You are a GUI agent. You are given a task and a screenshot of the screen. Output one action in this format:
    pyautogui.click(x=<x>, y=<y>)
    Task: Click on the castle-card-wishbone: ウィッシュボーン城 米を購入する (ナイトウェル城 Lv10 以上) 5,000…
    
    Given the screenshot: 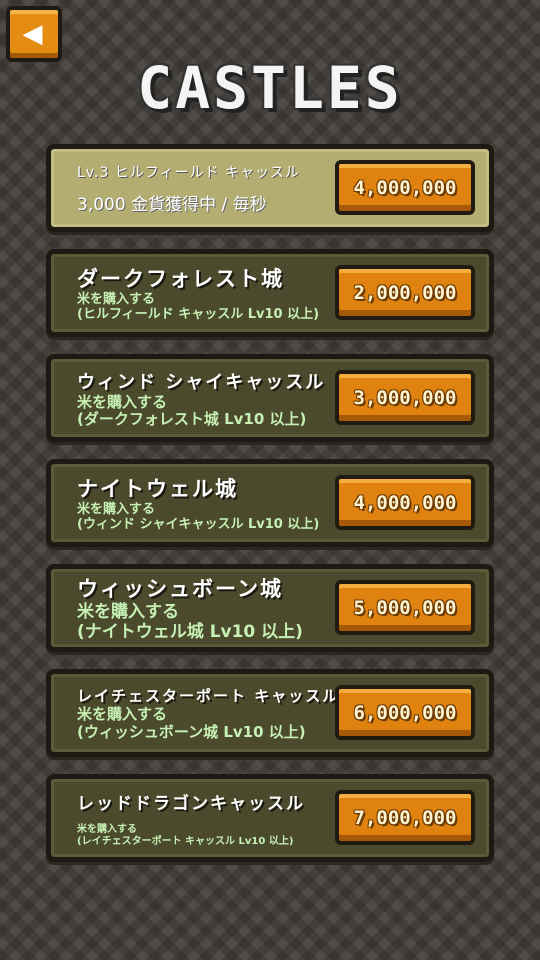 What is the action you would take?
    pyautogui.click(x=270, y=608)
    